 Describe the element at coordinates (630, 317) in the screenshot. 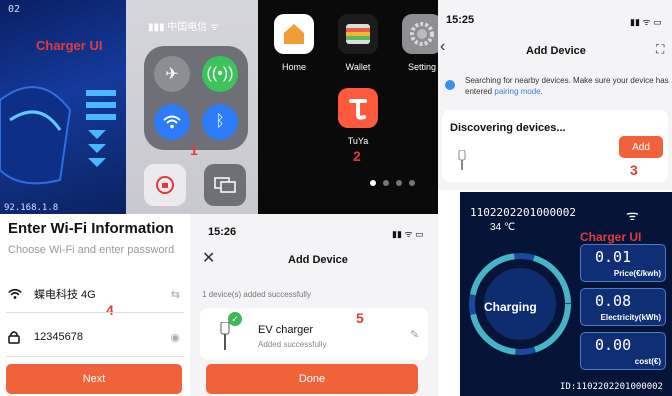

I see `electricity-label: Electricity(kWh)` at that location.